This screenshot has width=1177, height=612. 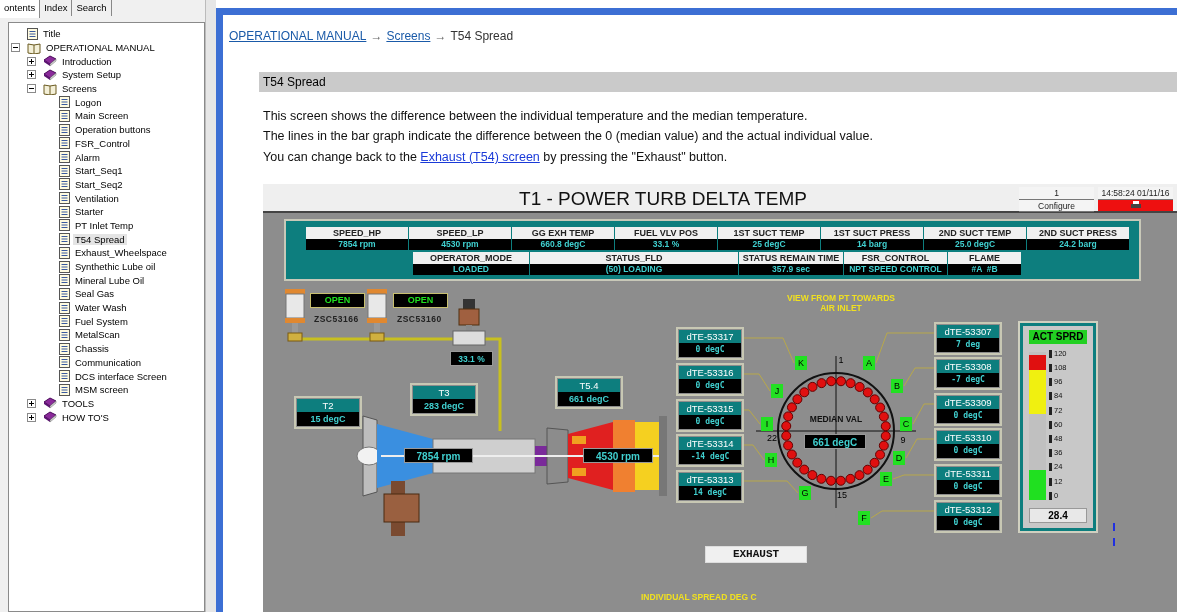 What do you see at coordinates (769, 244) in the screenshot?
I see `readout-value: 25 degC` at bounding box center [769, 244].